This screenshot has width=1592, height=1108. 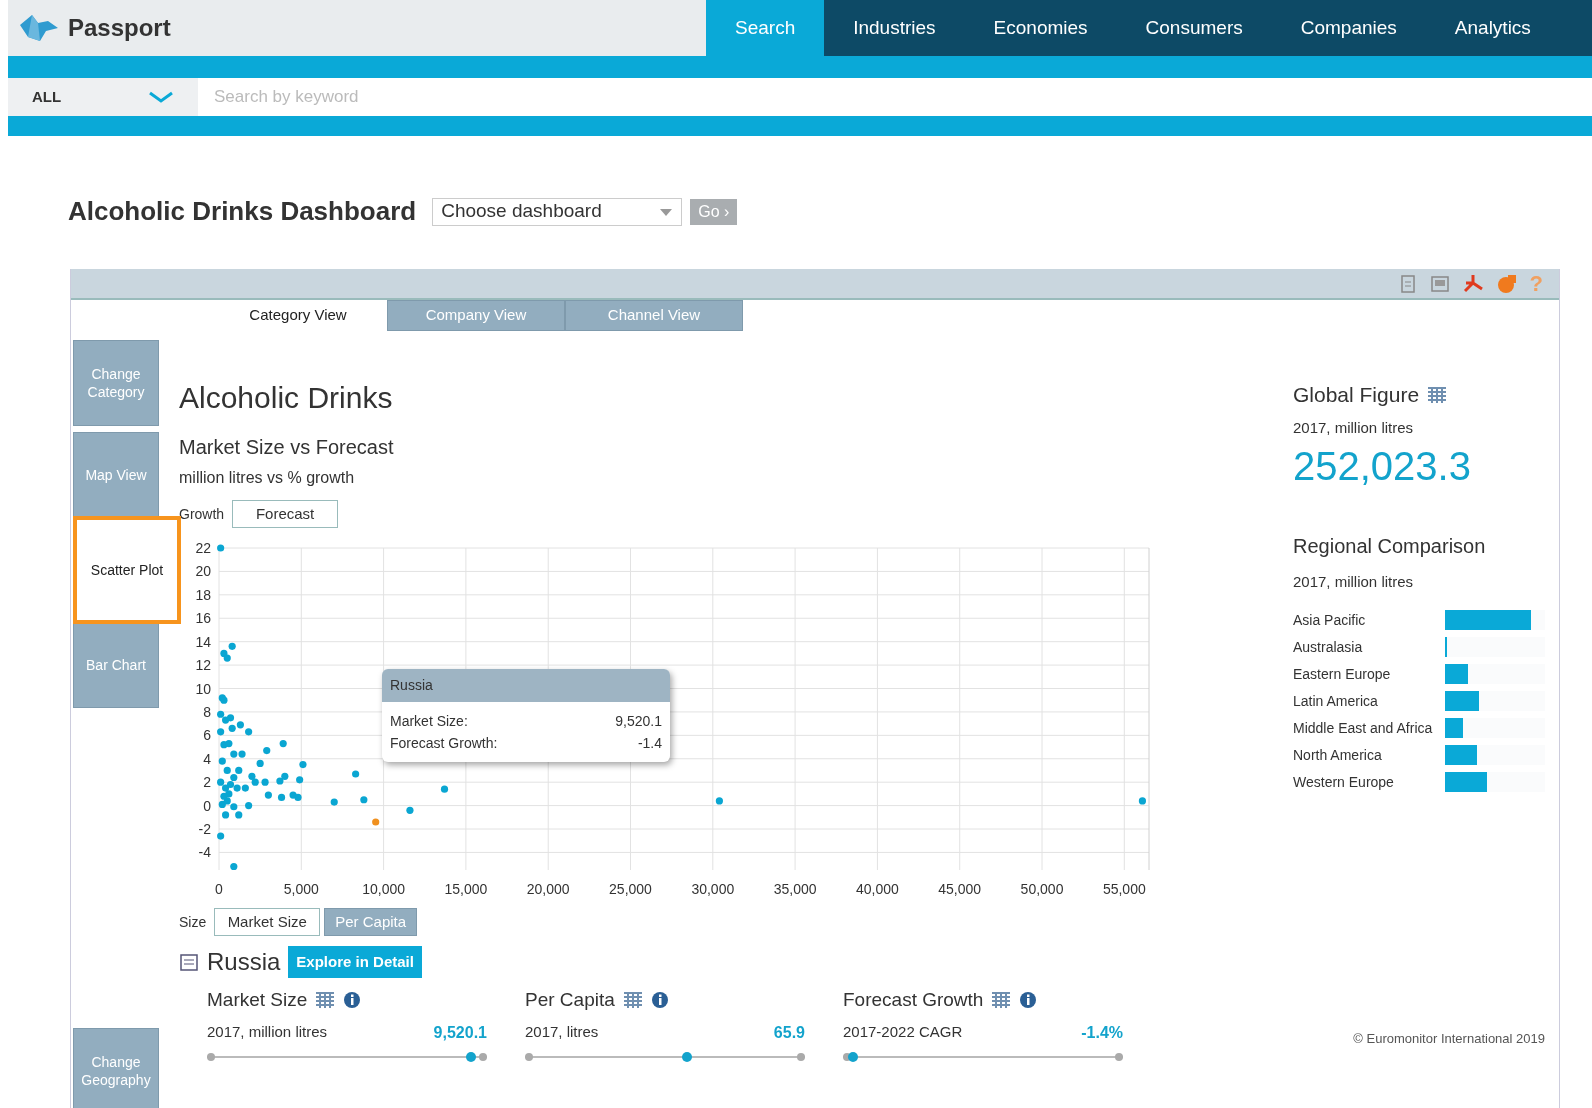 I want to click on region-label: Latin America, so click(x=1336, y=701).